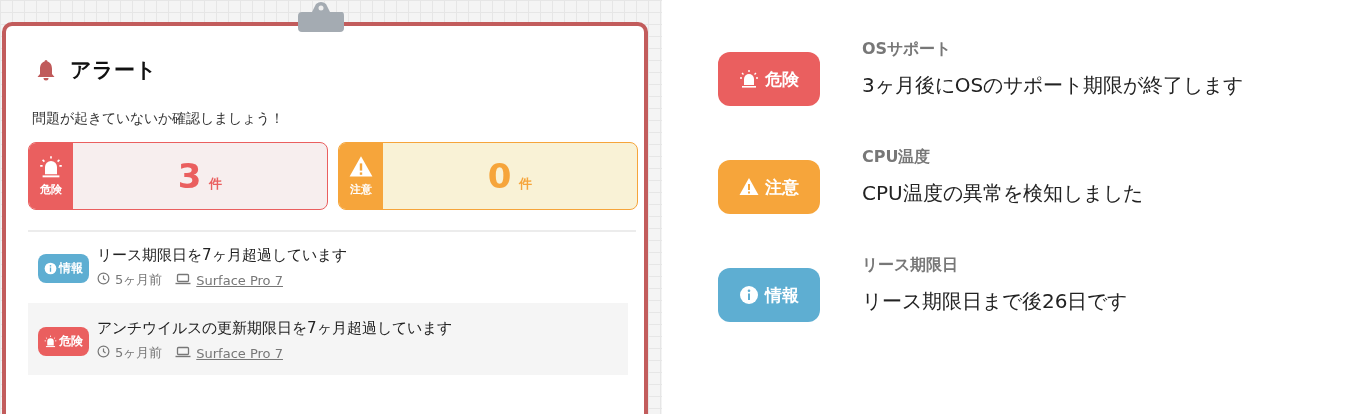 The height and width of the screenshot is (414, 1350). What do you see at coordinates (328, 339) in the screenshot?
I see `alert-row: 危険 アンチウイルスの更新期限日を7ヶ月超過しています 5ヶ月前 Surface Pro 7` at bounding box center [328, 339].